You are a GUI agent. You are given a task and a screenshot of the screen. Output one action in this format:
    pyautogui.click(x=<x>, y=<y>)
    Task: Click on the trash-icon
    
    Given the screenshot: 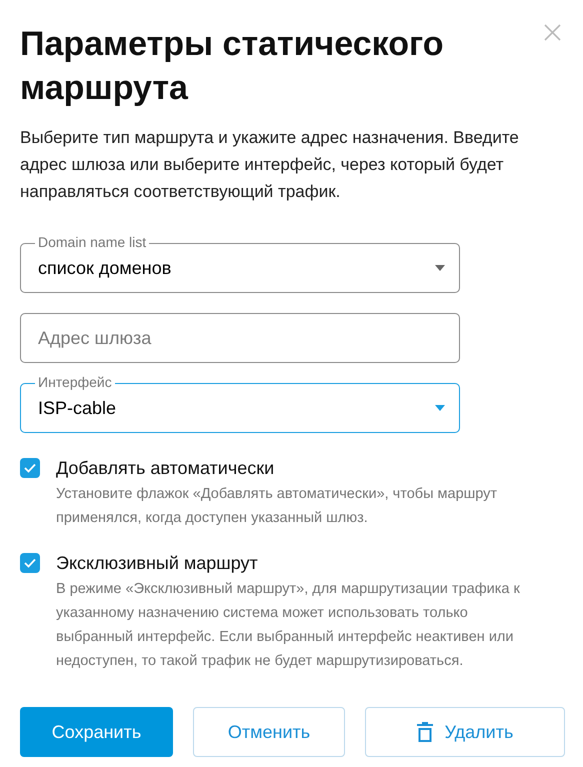 What is the action you would take?
    pyautogui.click(x=424, y=732)
    